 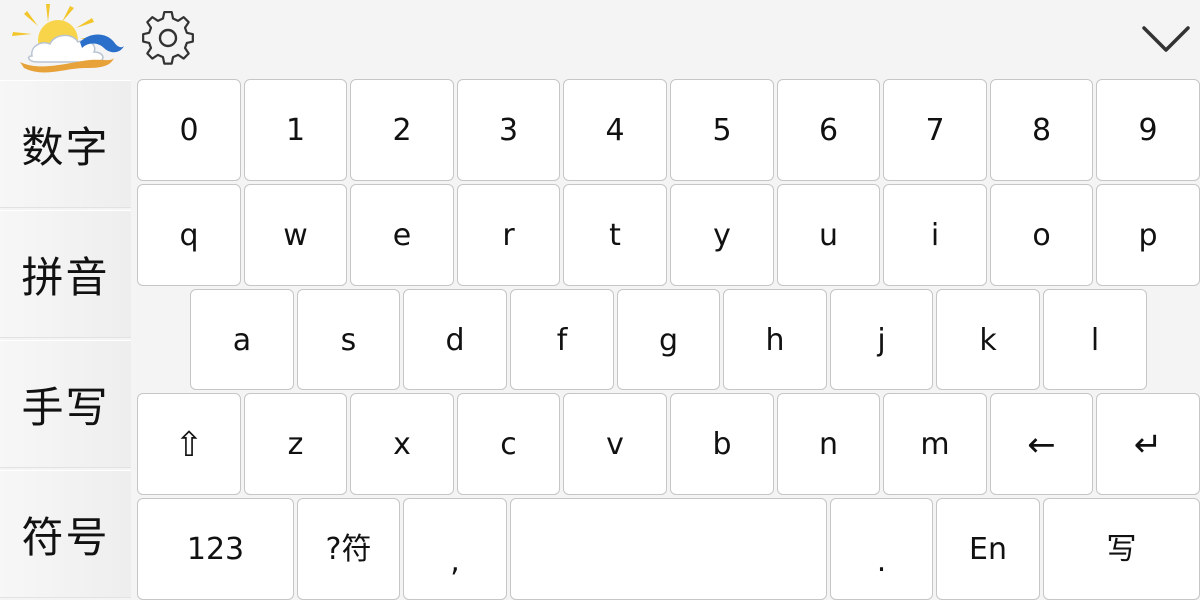 I want to click on key-l: l, so click(x=1095, y=339).